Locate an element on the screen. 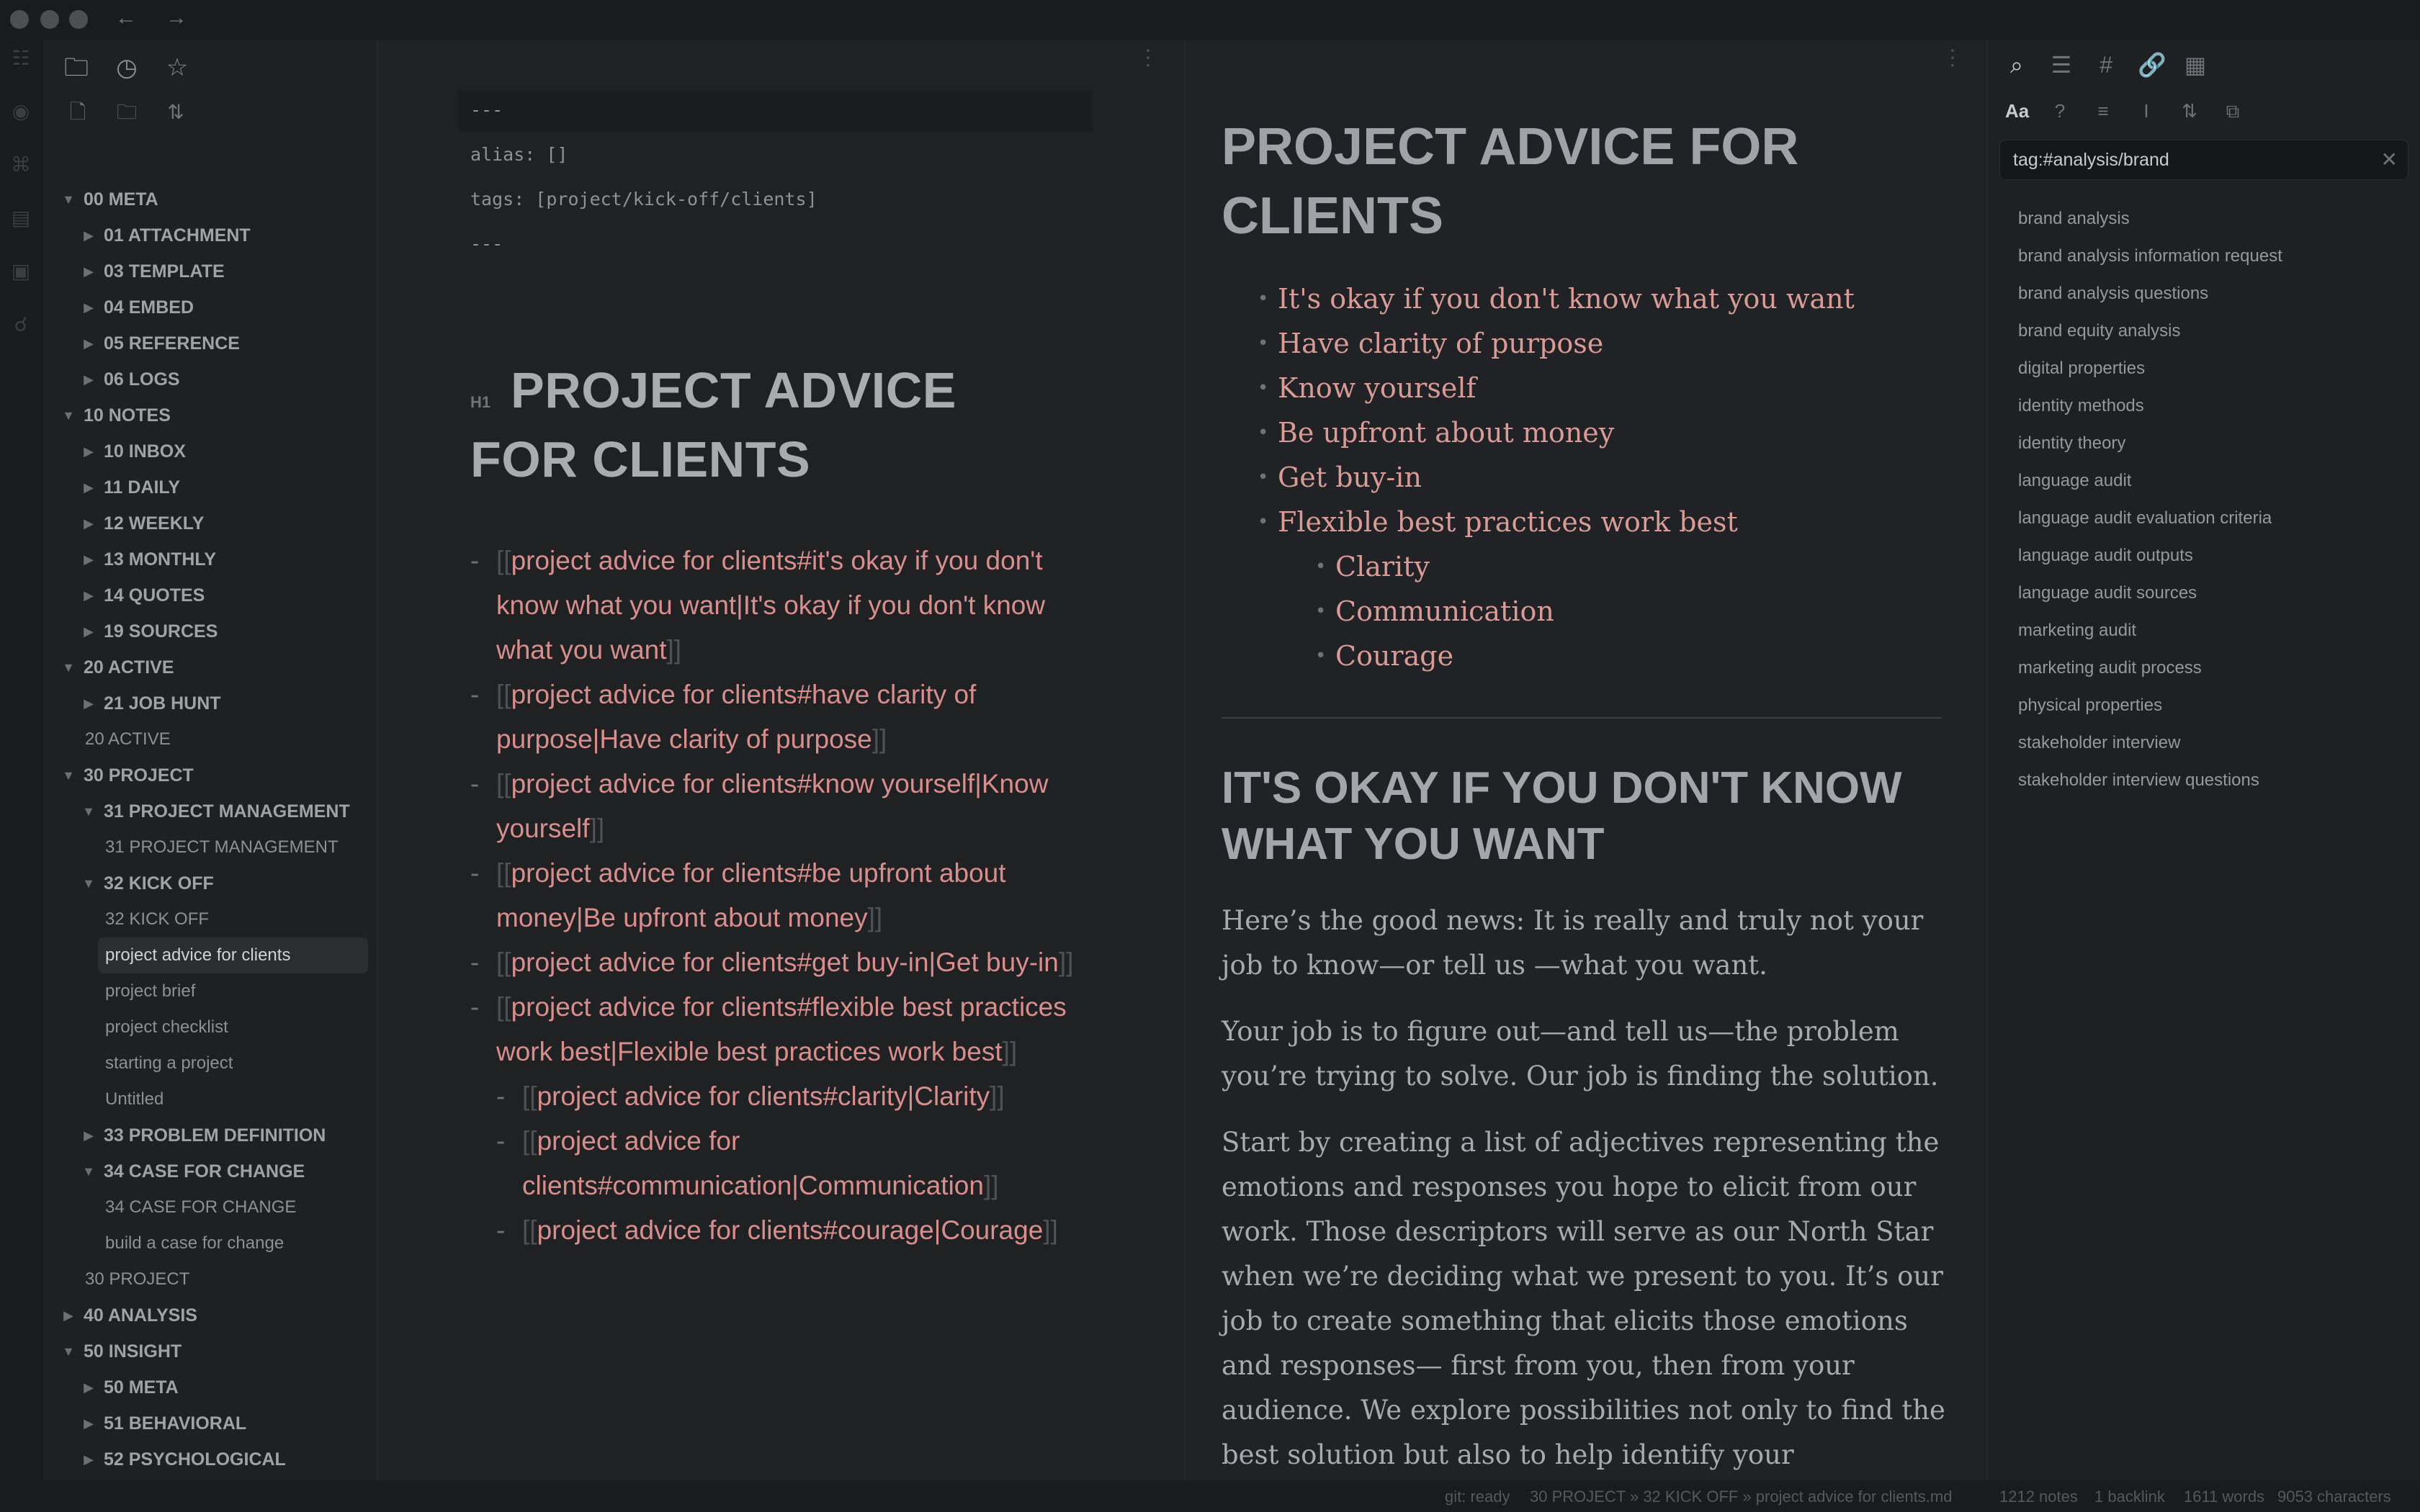  tree-folder: ▼ 00 META is located at coordinates (210, 199).